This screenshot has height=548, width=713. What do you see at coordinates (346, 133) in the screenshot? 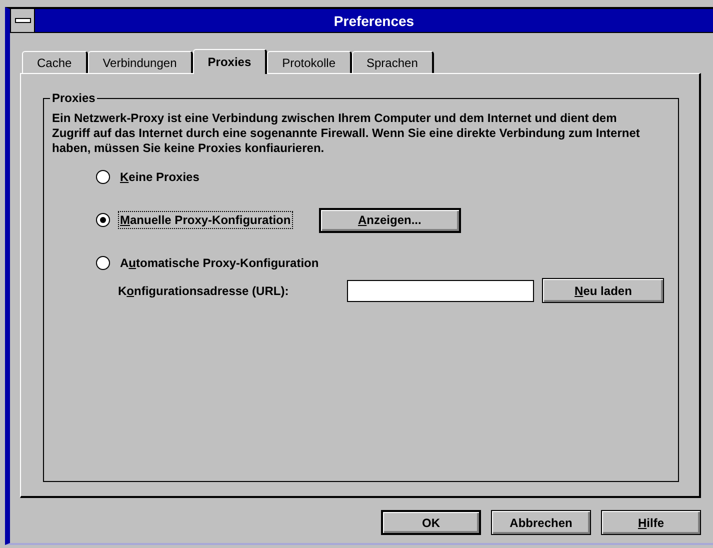
I see `description-text: Ein Netzwerk-Proxy ist eine Verbindung zwischen Ihrem Computer und dem Internet und dient dem Zugriff auf das Internet durch eine sogenannte Firewall. Wenn Sie eine direkte Verbindung zum Internet haben, müssen Sie keine Proxies konfiaurieren.` at bounding box center [346, 133].